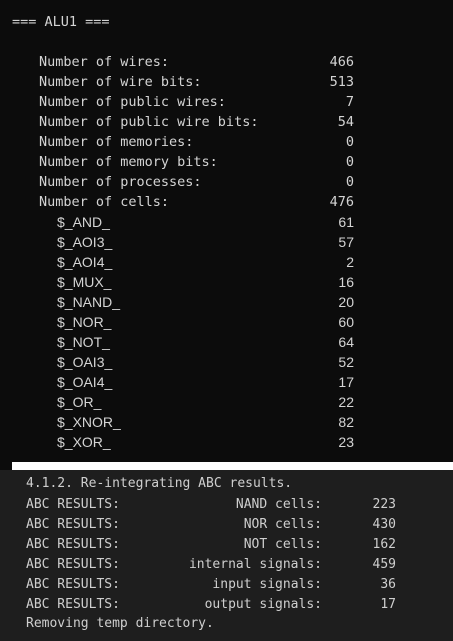 This screenshot has width=453, height=641. What do you see at coordinates (205, 264) in the screenshot?
I see `cell-row: $_AOI4_ 2` at bounding box center [205, 264].